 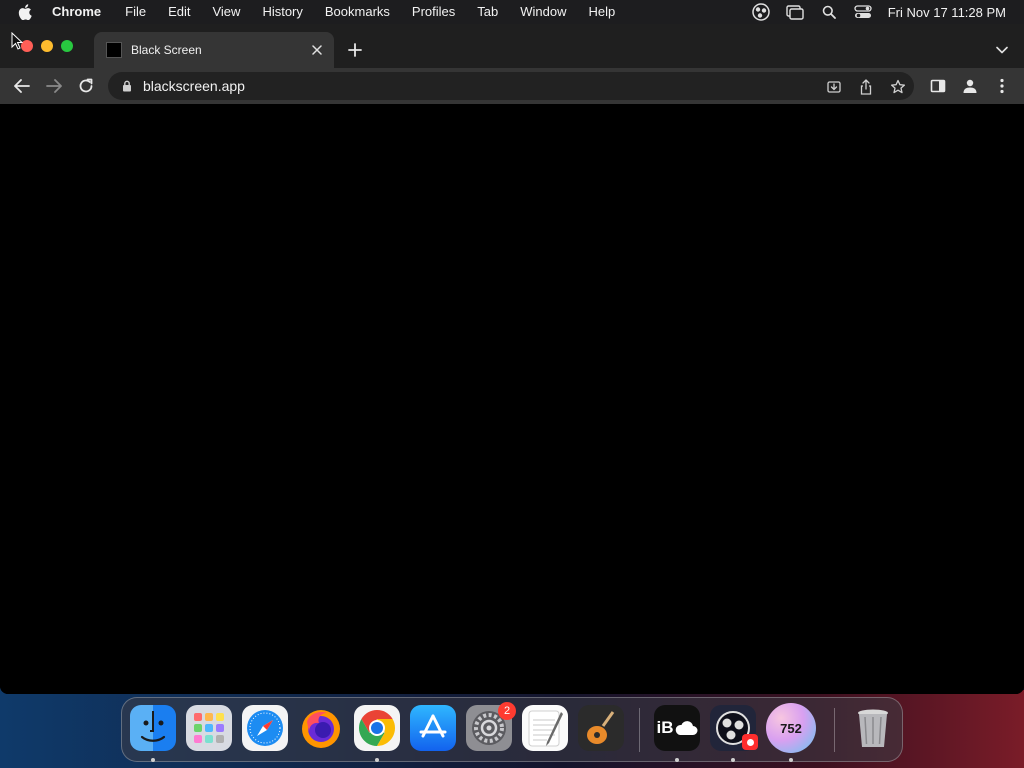 I want to click on menu-window: Window, so click(x=543, y=12).